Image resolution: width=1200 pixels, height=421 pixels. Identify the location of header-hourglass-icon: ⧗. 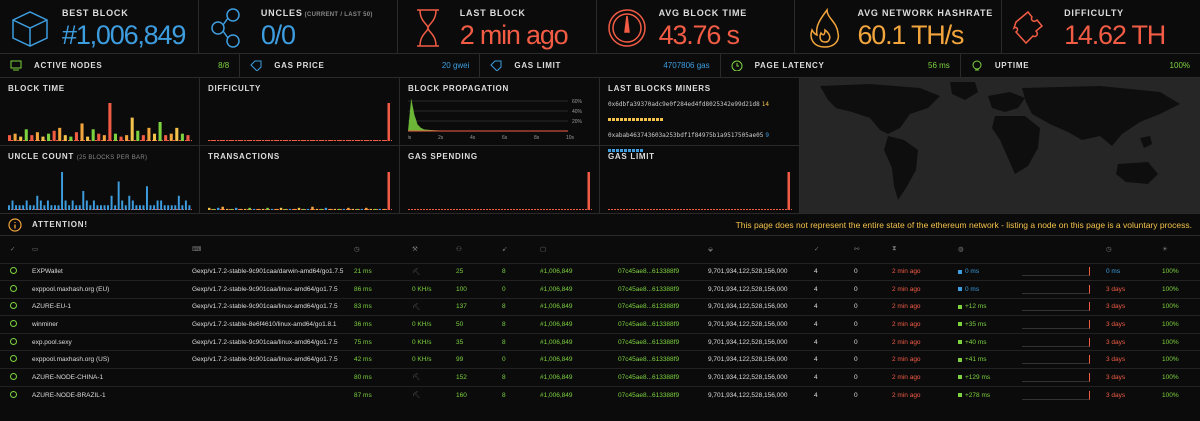
(925, 249).